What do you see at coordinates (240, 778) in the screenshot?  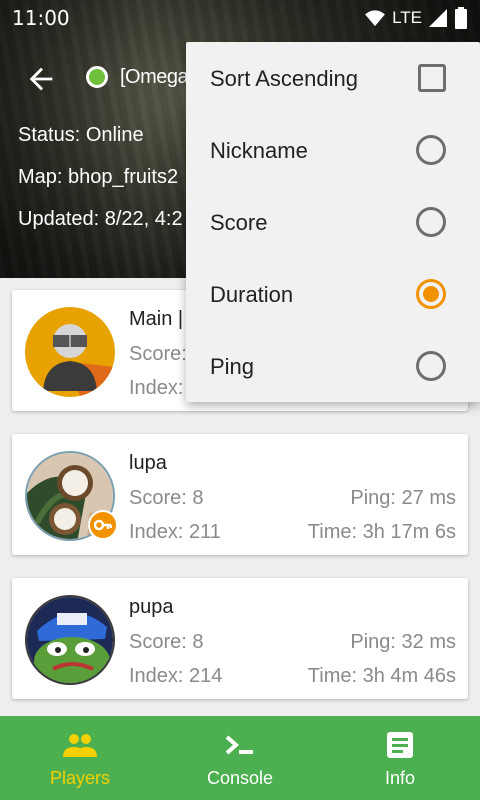 I see `nav-label: Console` at bounding box center [240, 778].